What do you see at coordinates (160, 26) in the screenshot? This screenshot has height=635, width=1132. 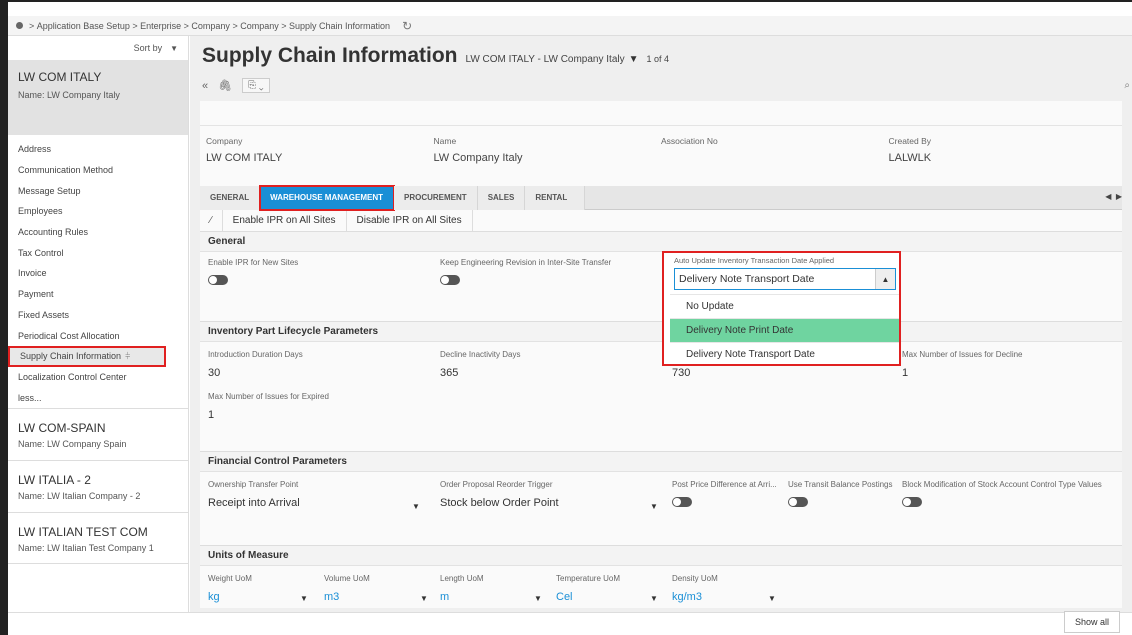 I see `breadcrumb-item-2: Enterprise` at bounding box center [160, 26].